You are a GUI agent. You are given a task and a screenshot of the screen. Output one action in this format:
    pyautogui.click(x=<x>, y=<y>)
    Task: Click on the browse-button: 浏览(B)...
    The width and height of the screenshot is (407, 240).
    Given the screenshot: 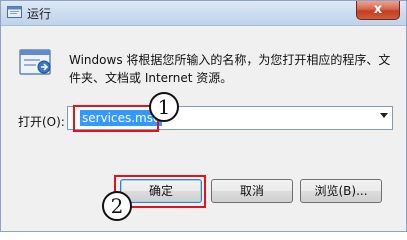 What is the action you would take?
    pyautogui.click(x=341, y=191)
    